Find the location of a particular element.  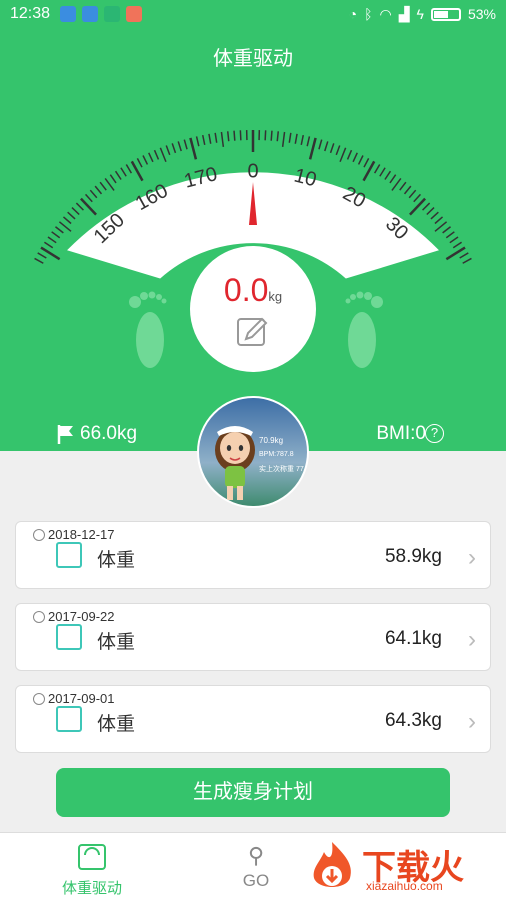

record-card: 2017-09-22 体重 64.1kg › is located at coordinates (253, 637).